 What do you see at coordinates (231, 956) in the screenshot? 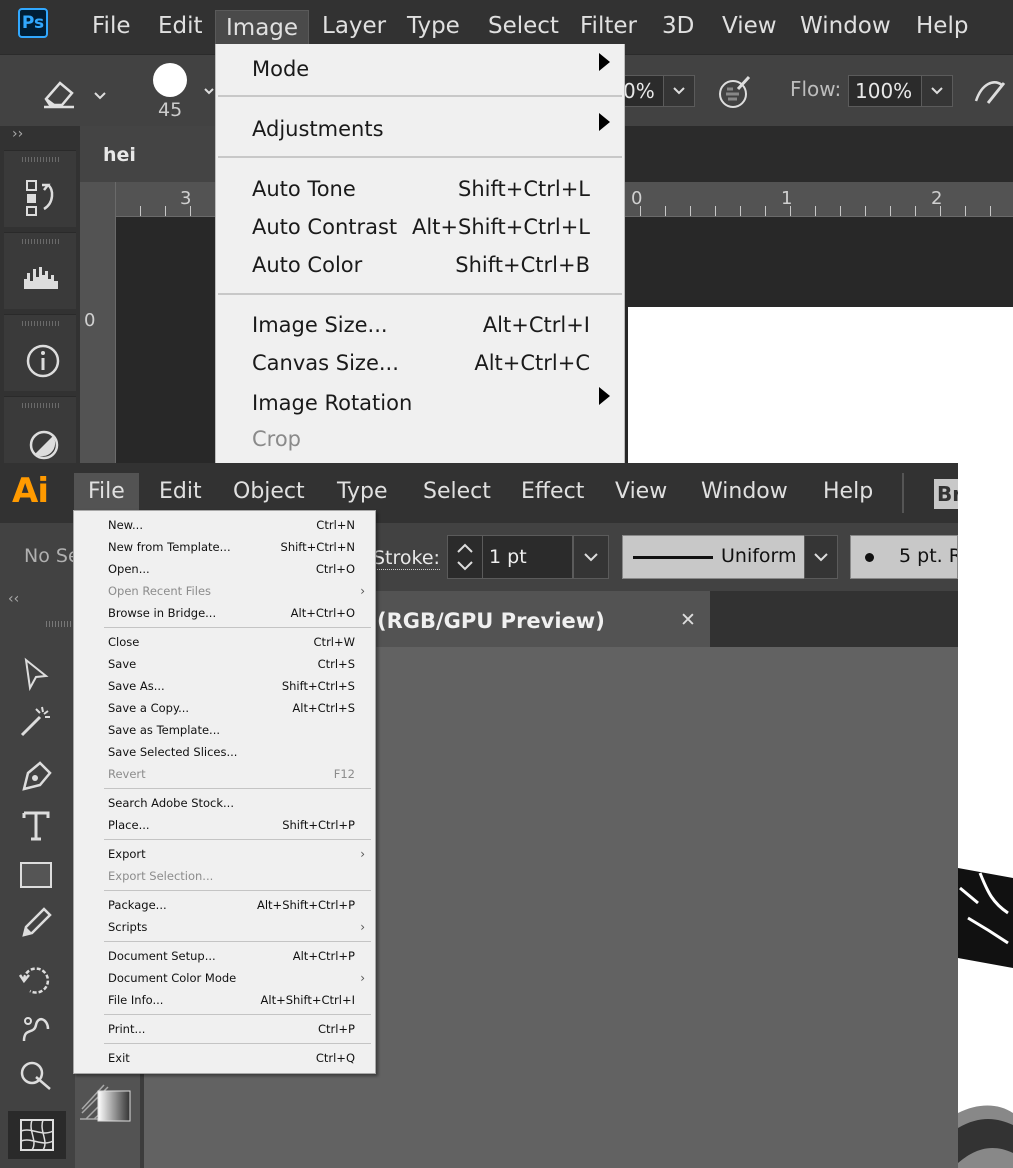
I see `menu-item-document-setup: Document Setup... Alt+Ctrl+P` at bounding box center [231, 956].